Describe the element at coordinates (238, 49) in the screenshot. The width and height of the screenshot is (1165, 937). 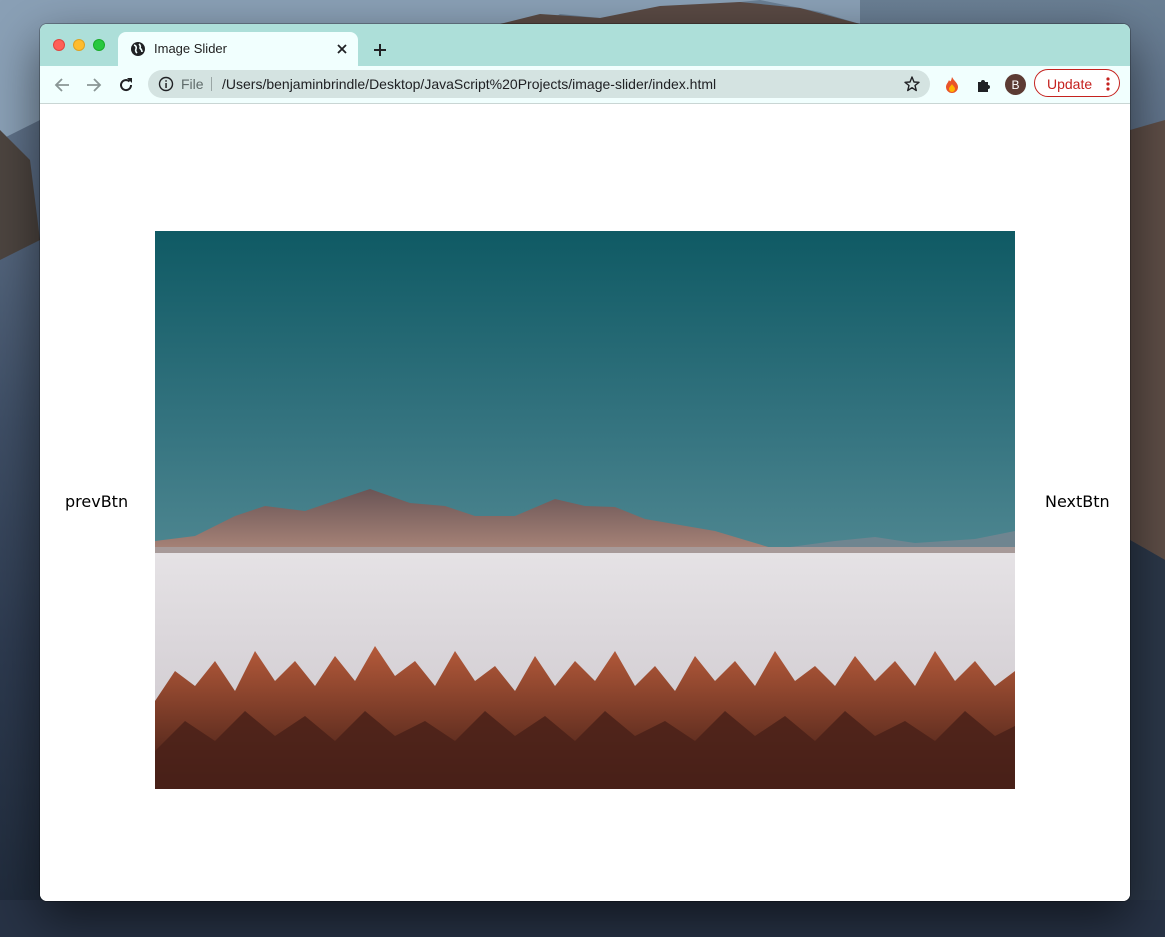
I see `tab-image-slider: Image Slider` at that location.